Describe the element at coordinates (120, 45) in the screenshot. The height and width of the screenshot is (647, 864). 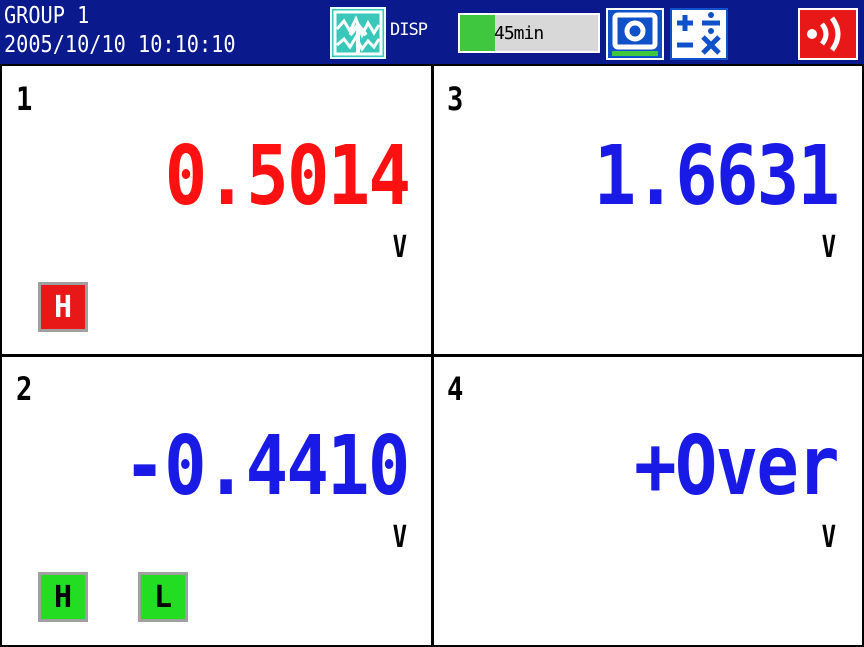
I see `date-time: 2005/10/10 10:10:10` at that location.